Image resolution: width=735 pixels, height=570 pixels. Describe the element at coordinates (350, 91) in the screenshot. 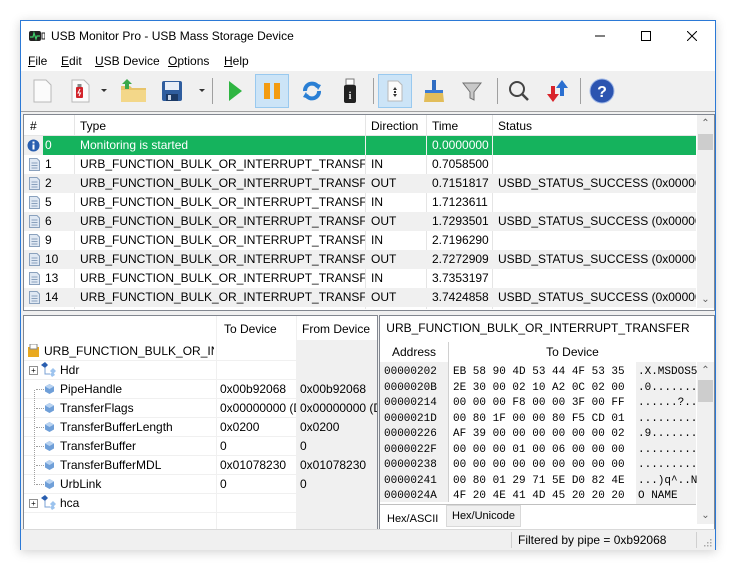

I see `device-info-button: i` at that location.